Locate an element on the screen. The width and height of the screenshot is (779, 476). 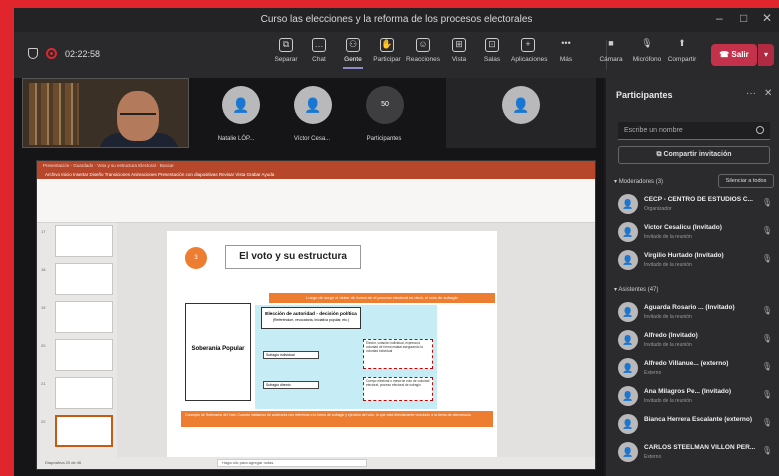
separar-button: ⧉ Separar is located at coordinates (286, 50).